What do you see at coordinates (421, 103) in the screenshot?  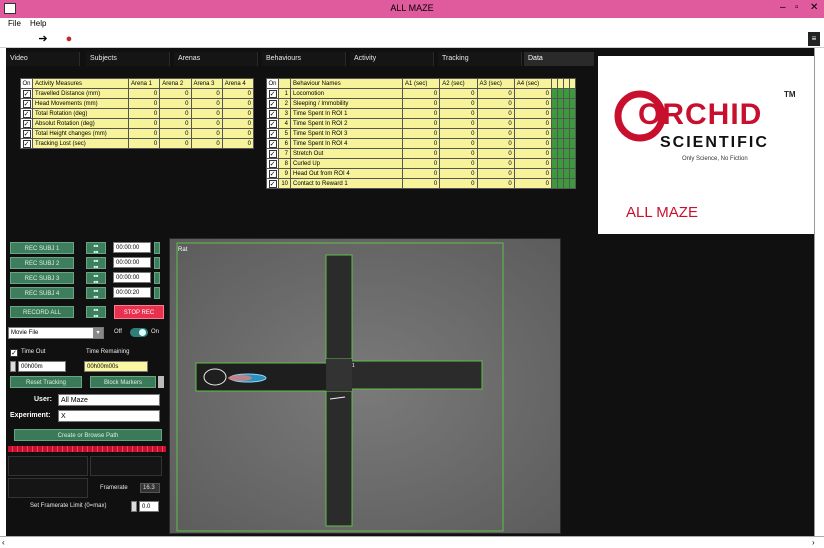 I see `table-row: ✓ 2 Sleeping / Immobility 0 0 0 0` at bounding box center [421, 103].